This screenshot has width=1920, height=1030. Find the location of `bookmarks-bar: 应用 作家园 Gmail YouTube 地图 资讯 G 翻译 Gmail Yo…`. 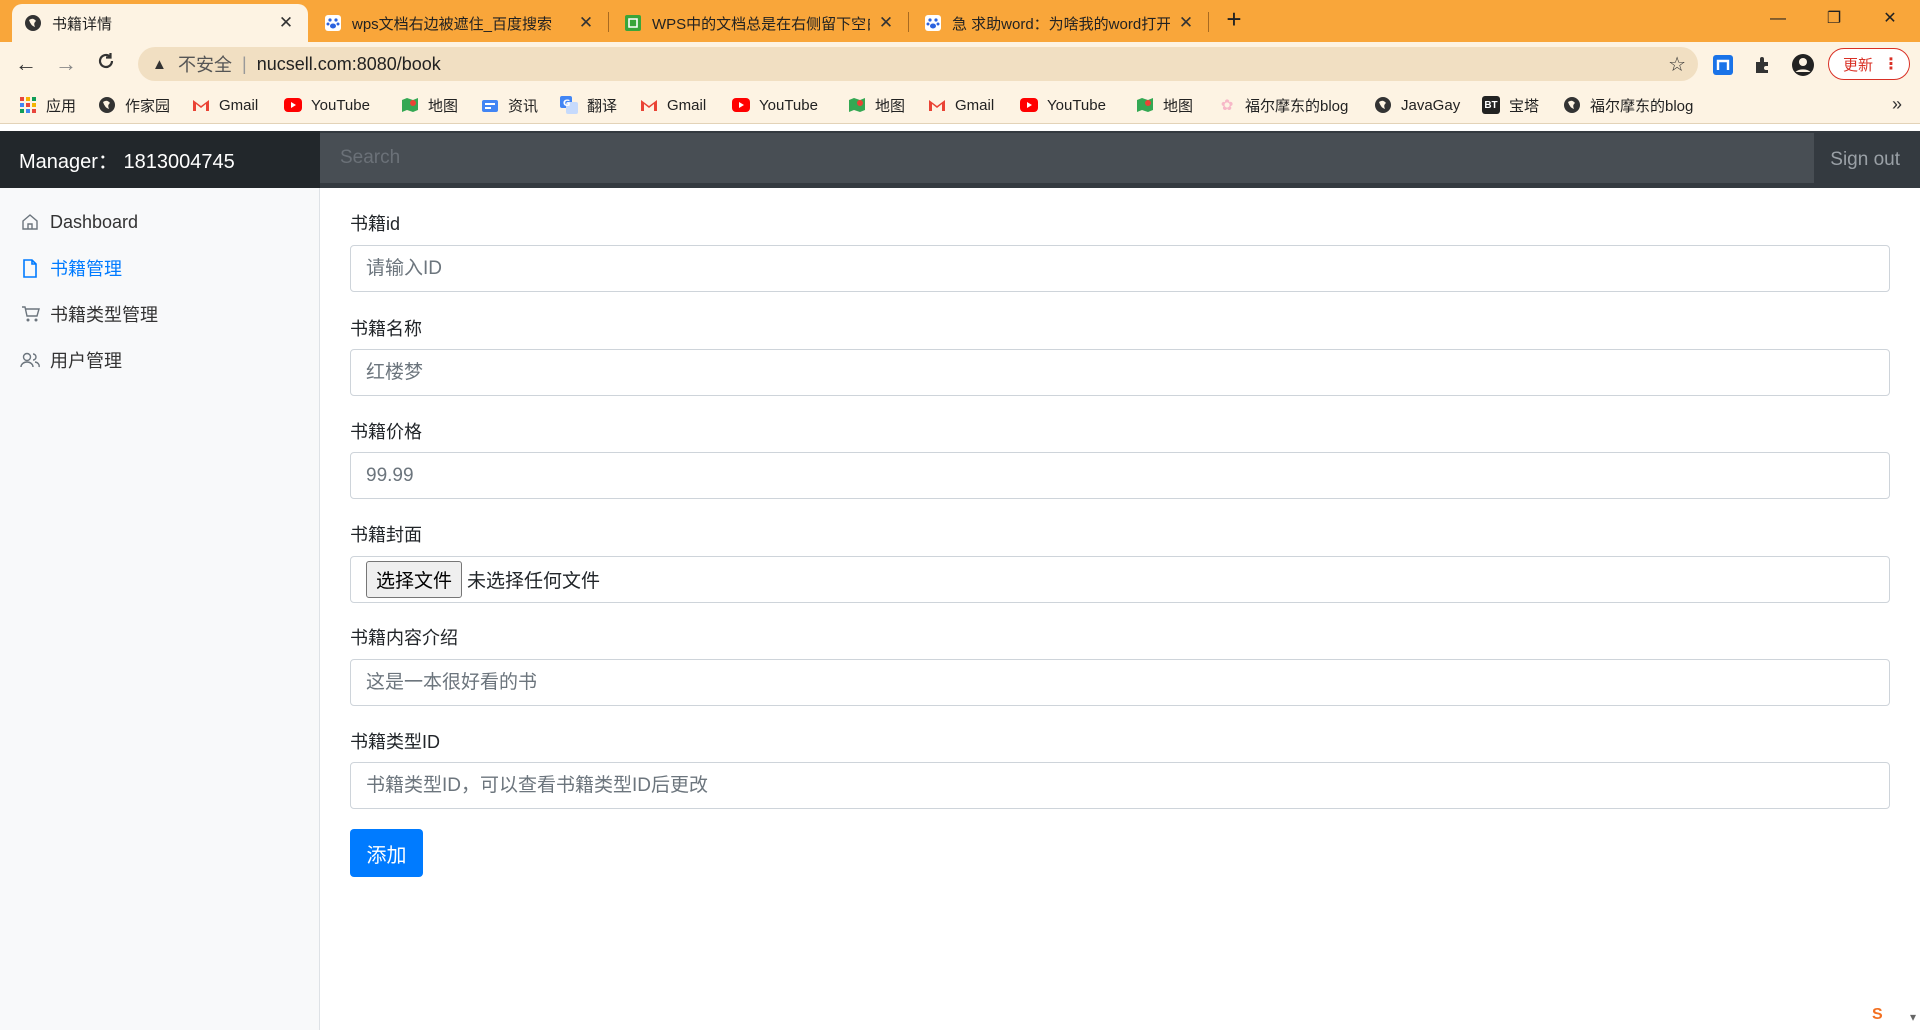

bookmarks-bar: 应用 作家园 Gmail YouTube 地图 资讯 G 翻译 Gmail Yo… is located at coordinates (960, 105).